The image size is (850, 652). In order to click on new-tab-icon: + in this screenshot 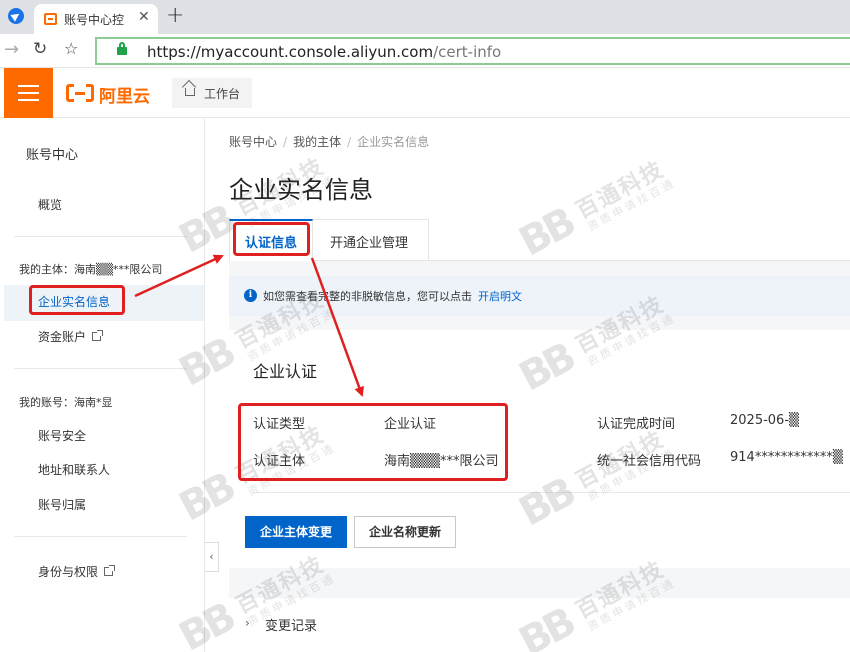, I will do `click(175, 15)`.